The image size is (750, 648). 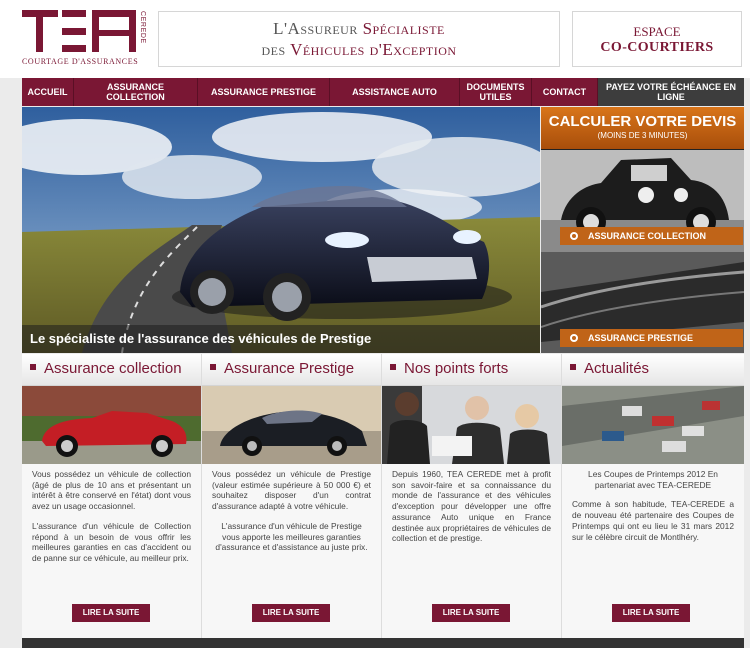 I want to click on calc-title: CALCULER VOTRE DEVIS, so click(x=642, y=121).